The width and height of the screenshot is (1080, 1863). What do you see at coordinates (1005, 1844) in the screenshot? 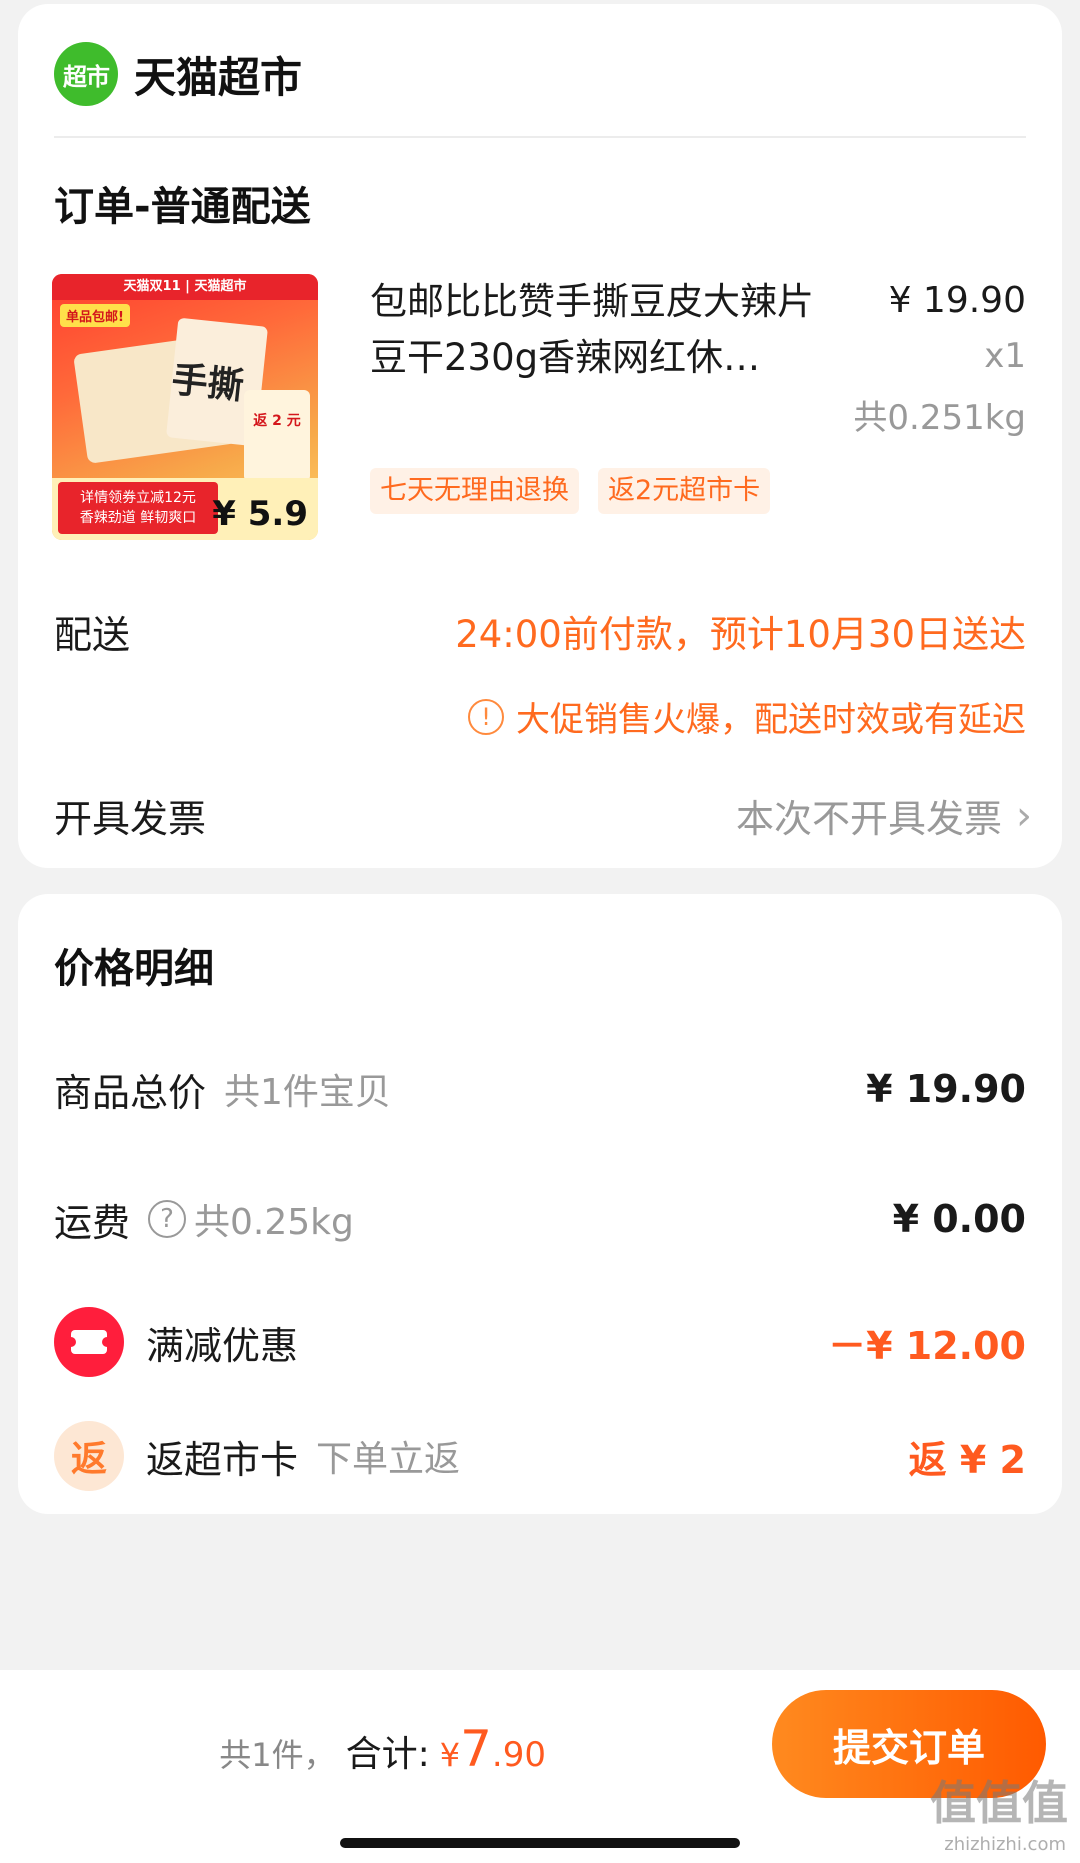
I see `watermark-url: zhizhizhi.com` at bounding box center [1005, 1844].